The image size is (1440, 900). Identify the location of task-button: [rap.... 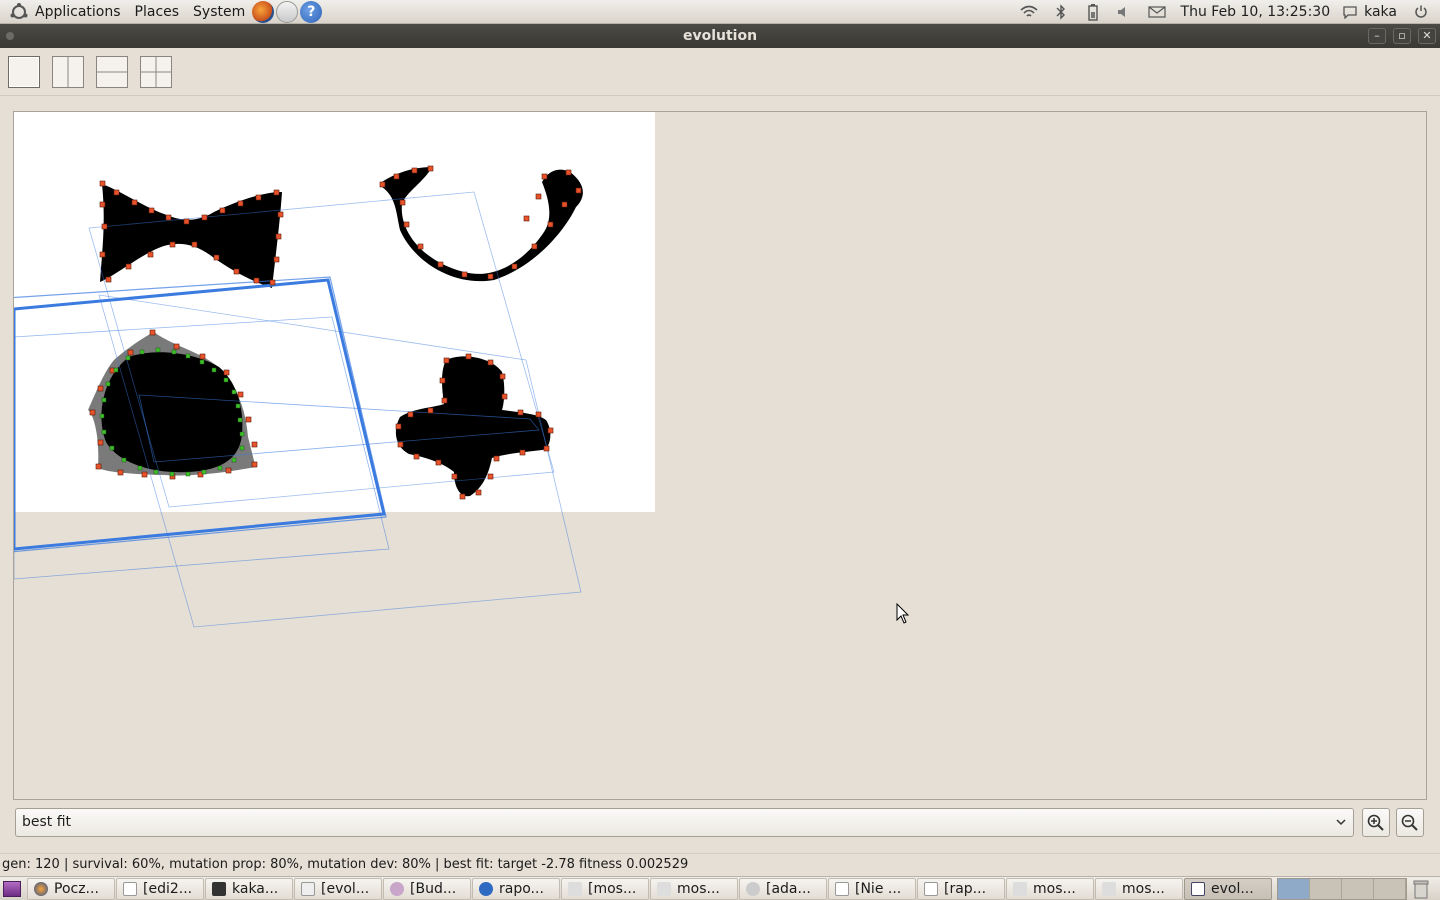
(961, 888).